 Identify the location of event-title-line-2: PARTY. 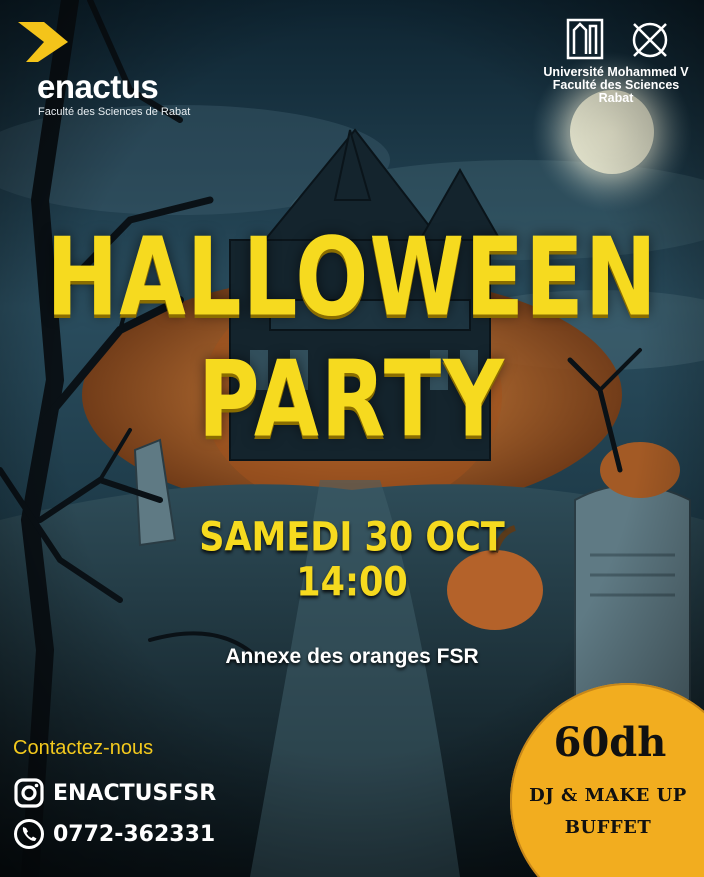
(352, 399).